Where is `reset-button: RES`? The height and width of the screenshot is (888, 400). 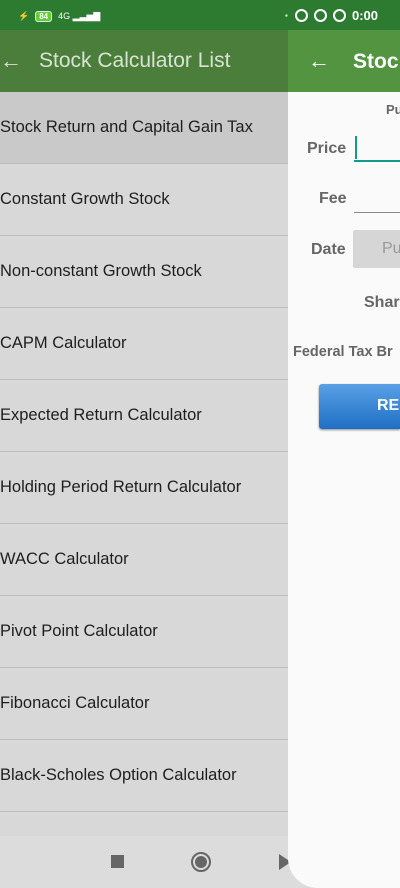 reset-button: RES is located at coordinates (359, 406).